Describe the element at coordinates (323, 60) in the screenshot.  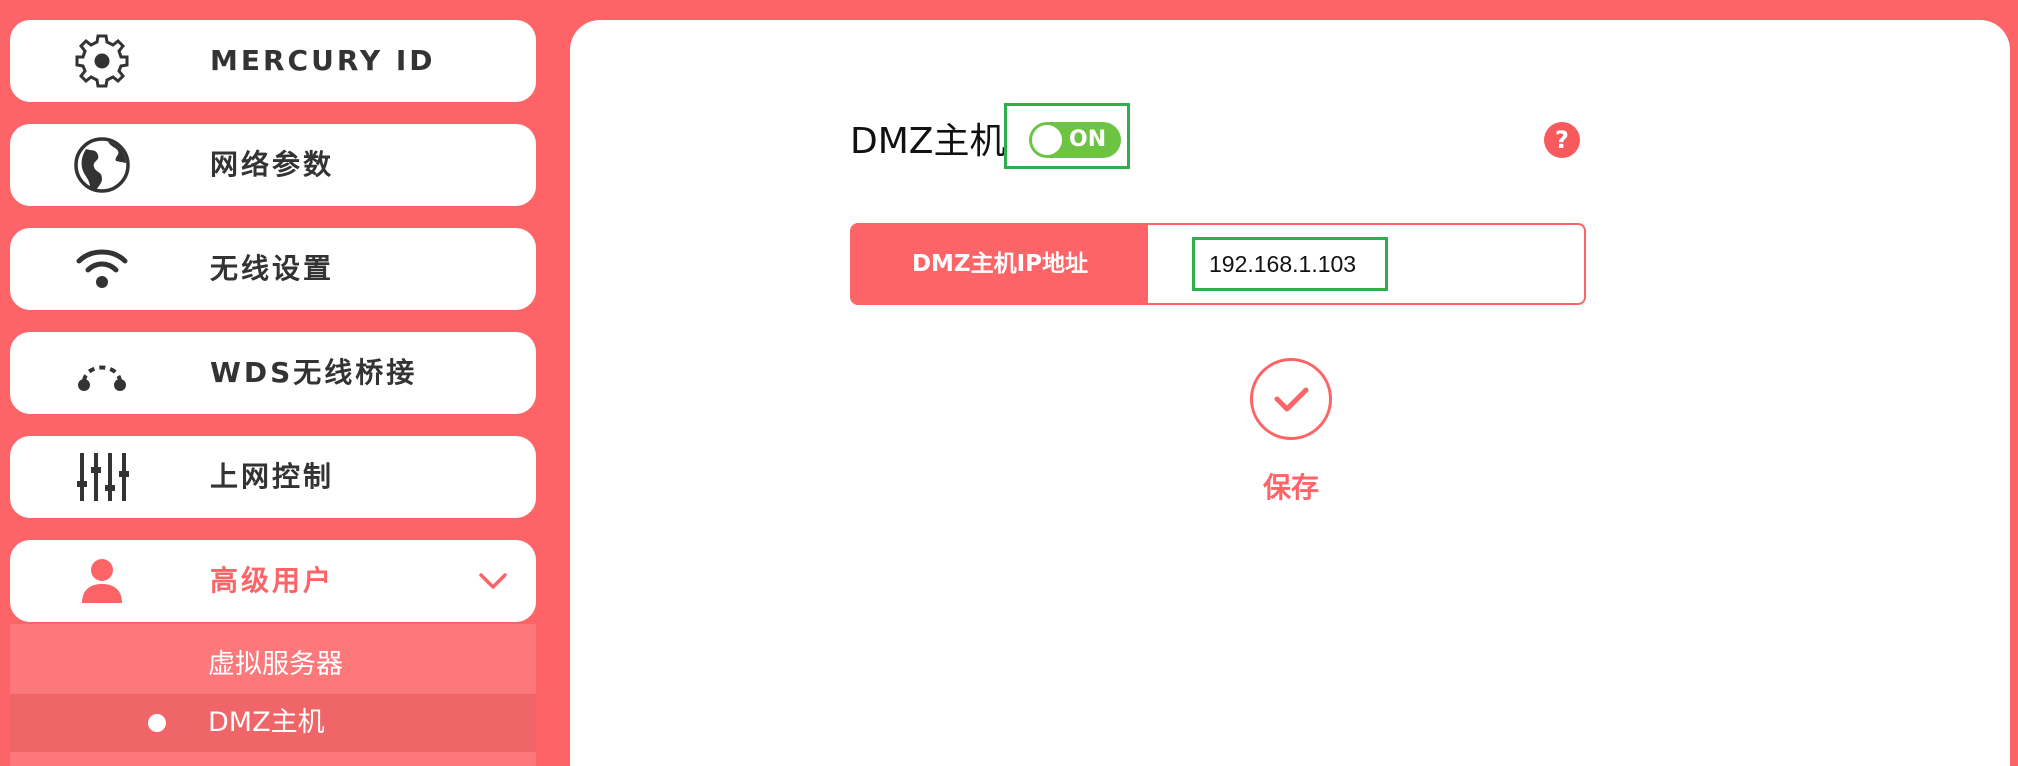
I see `sidebar-item-label: MERCURY ID` at that location.